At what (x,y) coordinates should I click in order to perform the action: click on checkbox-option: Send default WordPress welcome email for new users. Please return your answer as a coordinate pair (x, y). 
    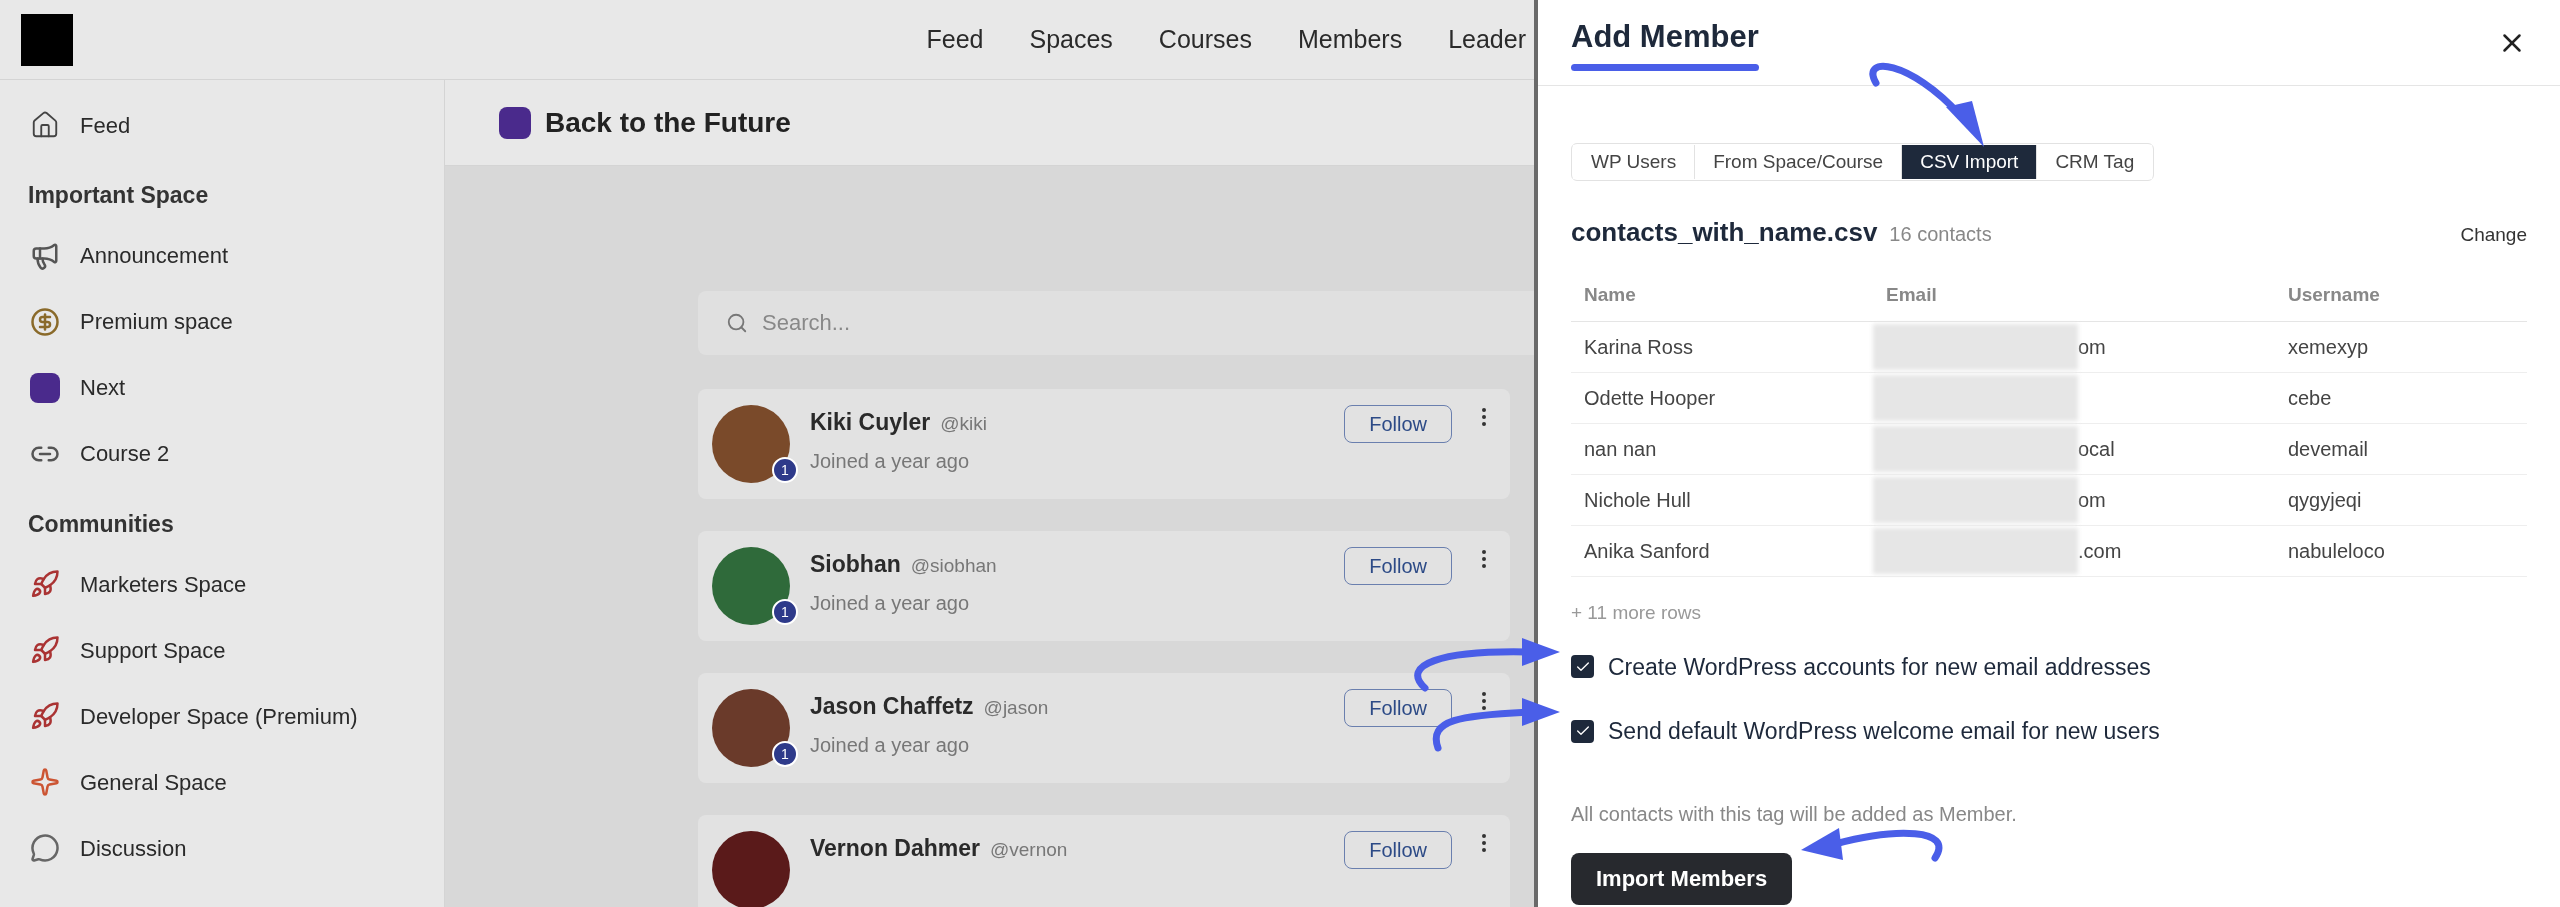
    Looking at the image, I should click on (2049, 731).